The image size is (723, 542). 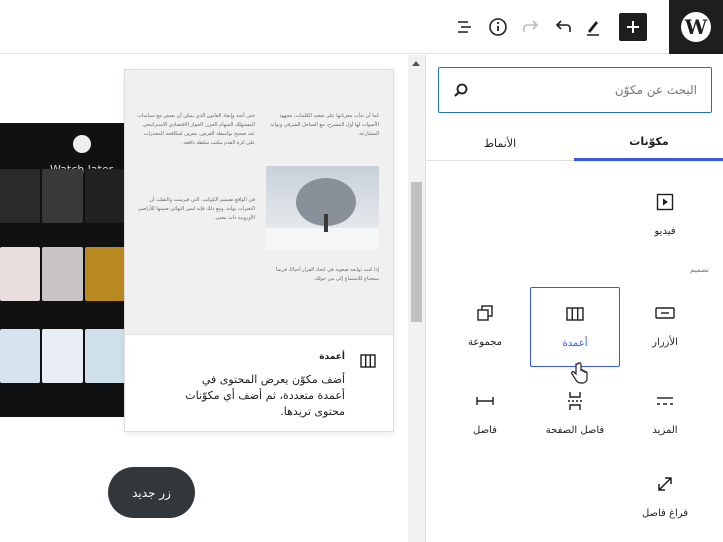 What do you see at coordinates (575, 430) in the screenshot?
I see `block-label: فاصل الصفحة` at bounding box center [575, 430].